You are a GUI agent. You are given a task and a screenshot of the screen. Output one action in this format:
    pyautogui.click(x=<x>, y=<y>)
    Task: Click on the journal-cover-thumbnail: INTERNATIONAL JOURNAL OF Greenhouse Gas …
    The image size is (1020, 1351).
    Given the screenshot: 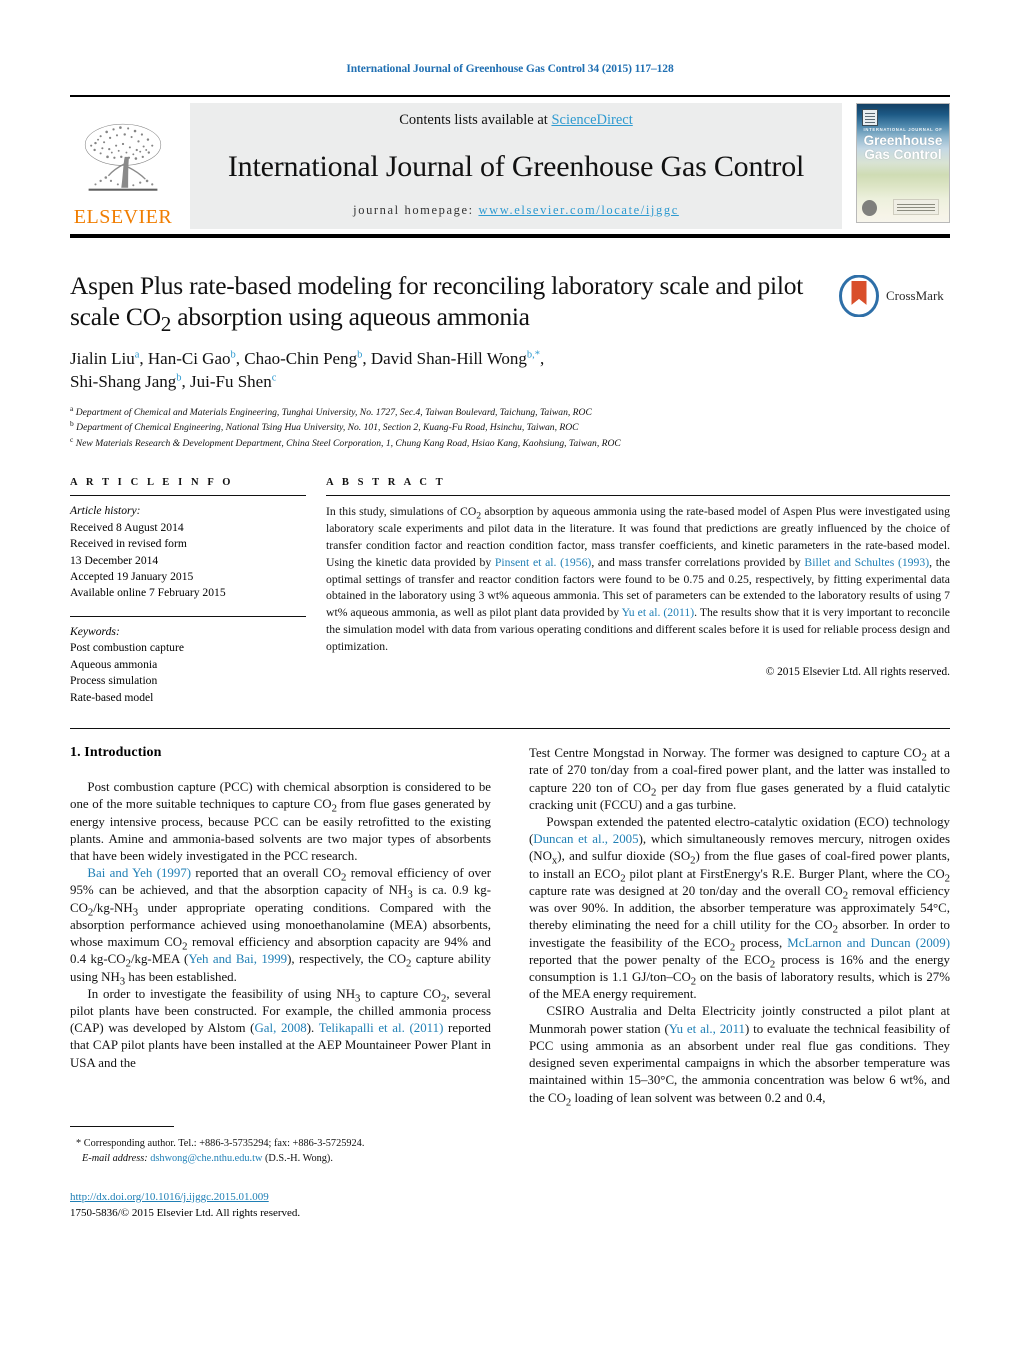 What is the action you would take?
    pyautogui.click(x=903, y=163)
    